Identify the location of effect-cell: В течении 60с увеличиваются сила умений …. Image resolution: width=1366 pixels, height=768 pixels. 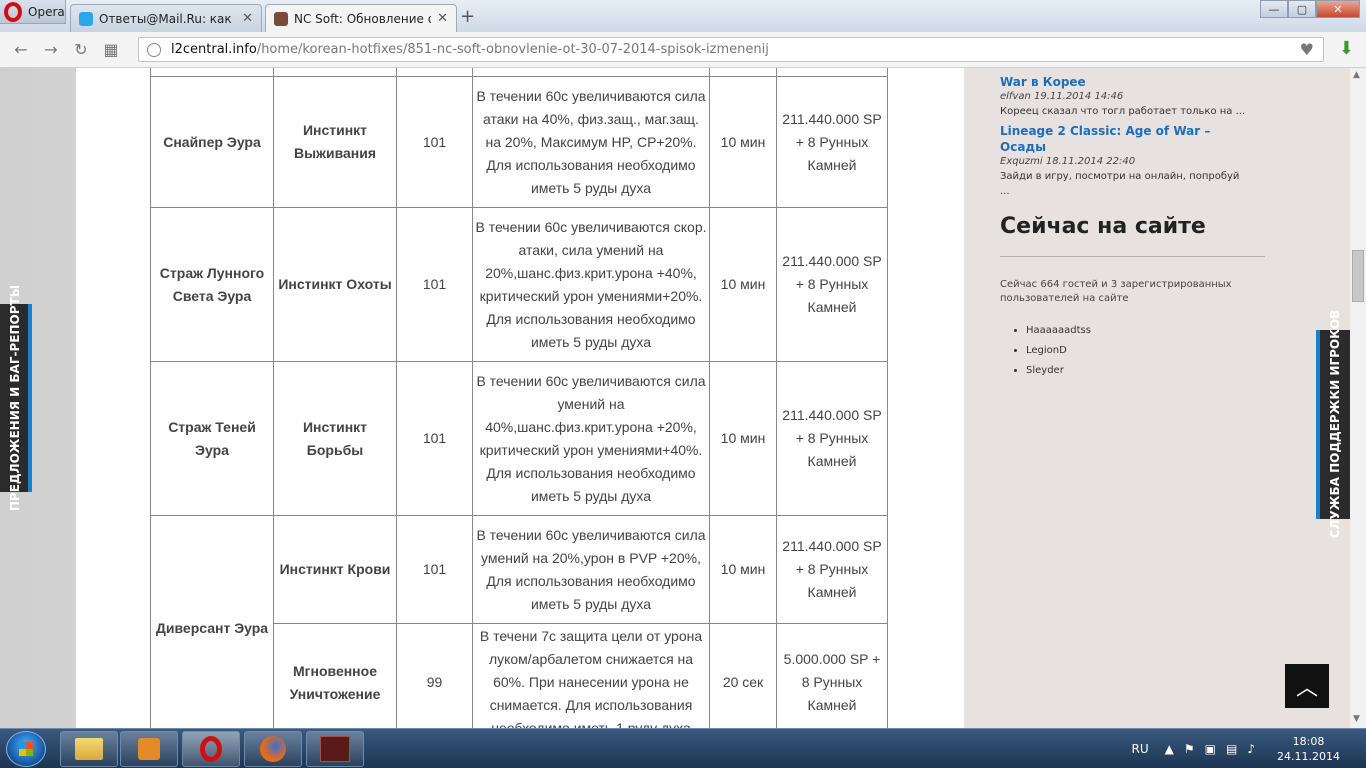
(591, 569).